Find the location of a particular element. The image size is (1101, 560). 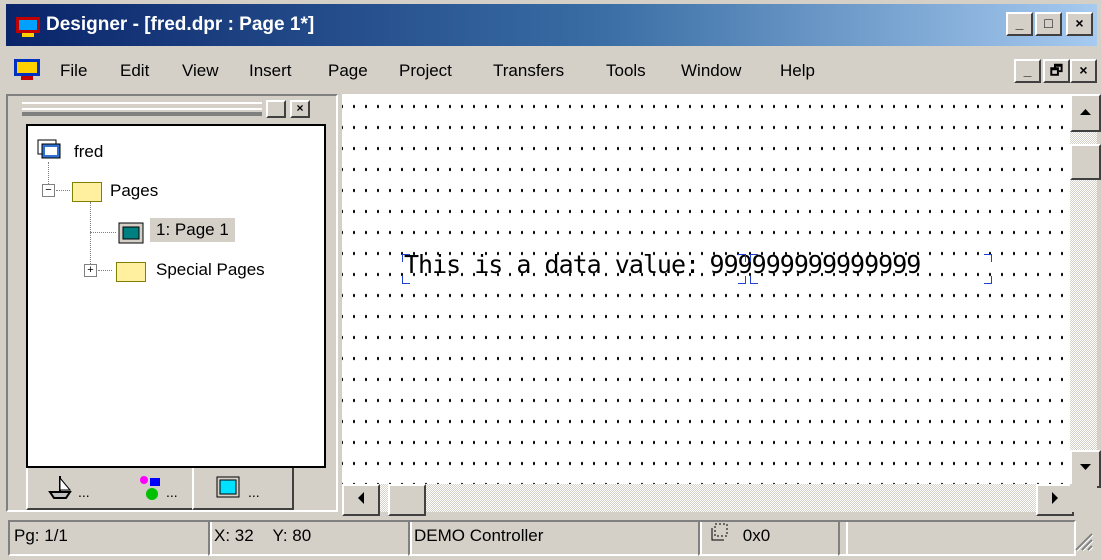

status-x: X: 32 is located at coordinates (234, 535).